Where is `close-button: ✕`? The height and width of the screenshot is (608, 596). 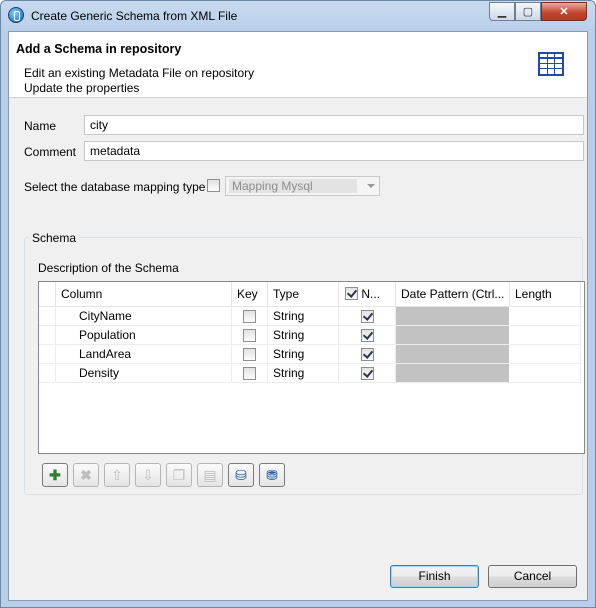
close-button: ✕ is located at coordinates (564, 11).